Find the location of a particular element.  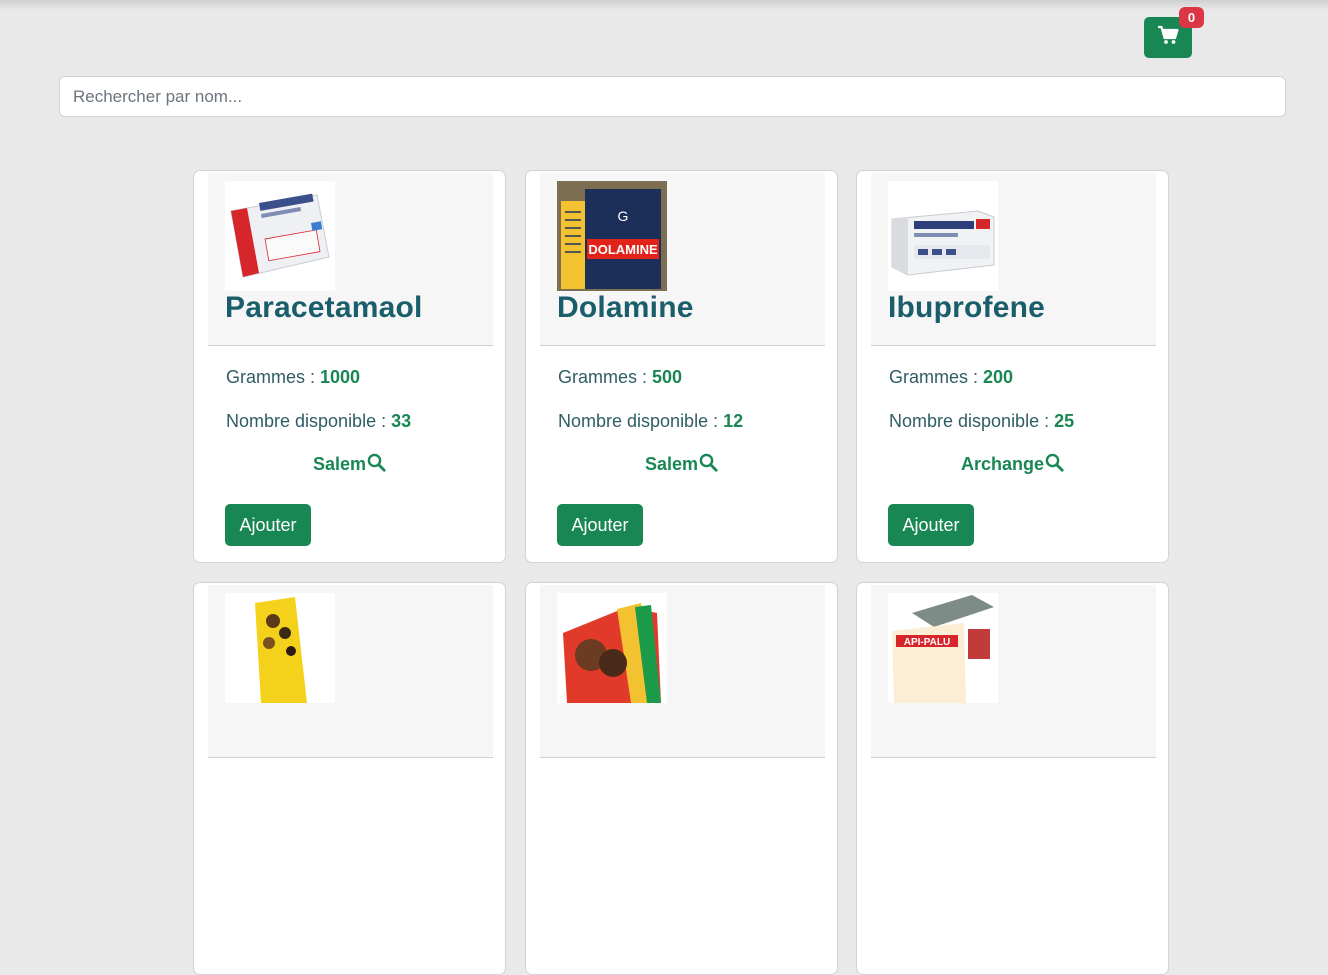

available-value: 12 is located at coordinates (733, 421).